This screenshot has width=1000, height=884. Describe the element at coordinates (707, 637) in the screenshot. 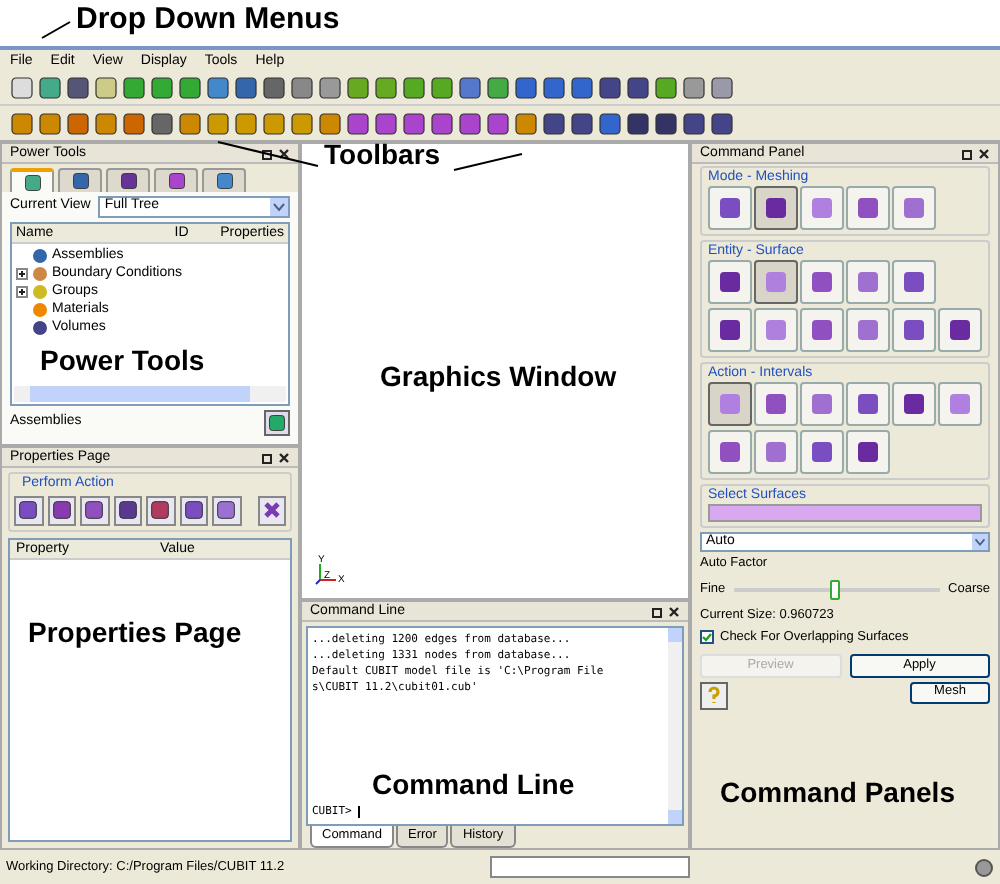

I see `overlap-checkbox` at that location.